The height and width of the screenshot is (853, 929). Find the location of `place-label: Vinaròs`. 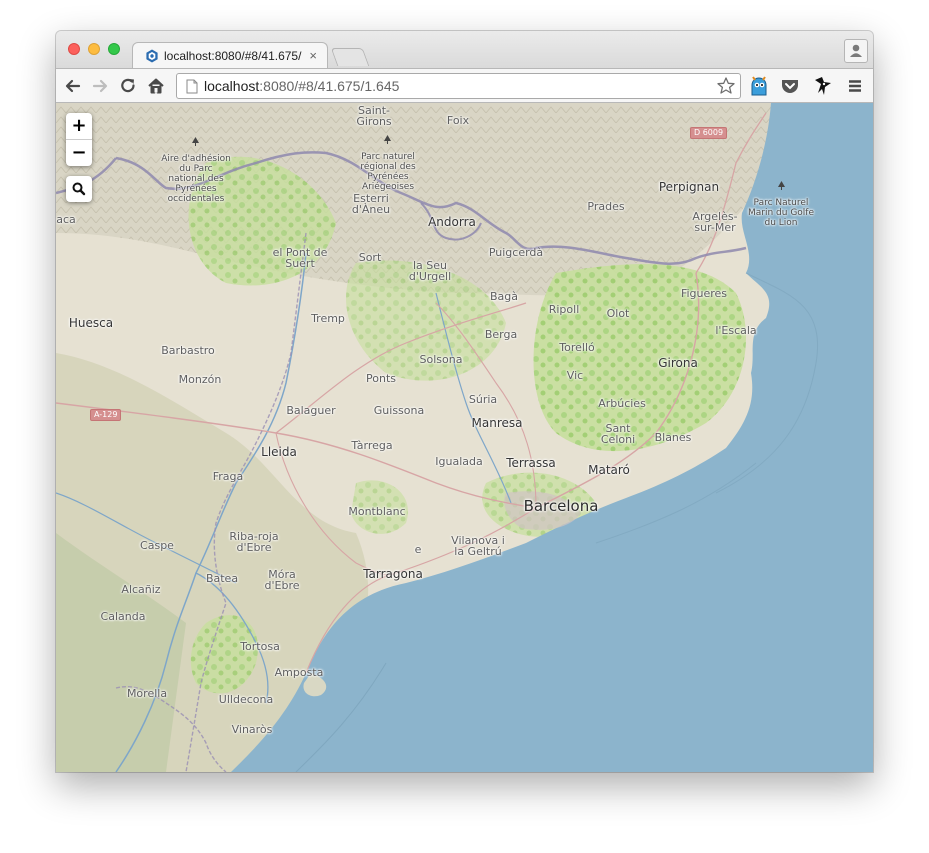

place-label: Vinaròs is located at coordinates (252, 729).